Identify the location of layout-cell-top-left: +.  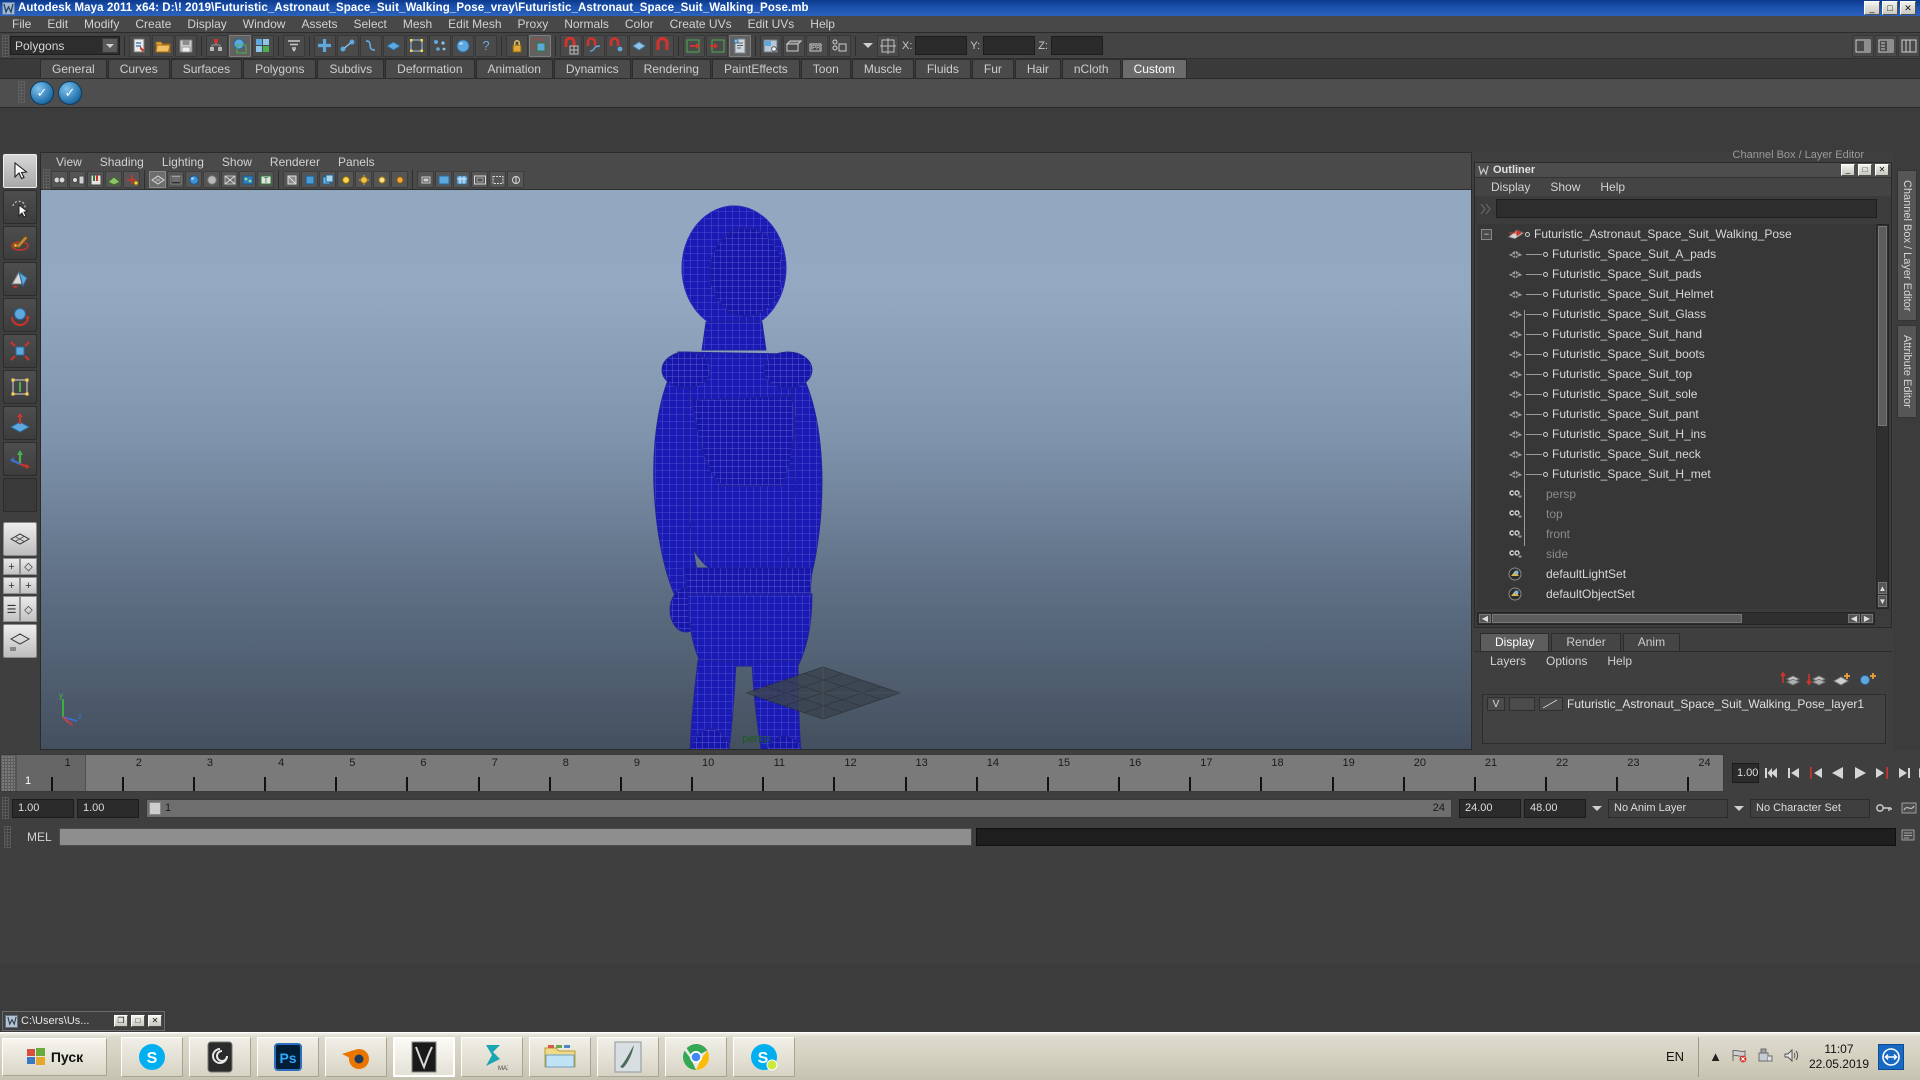
(11, 566).